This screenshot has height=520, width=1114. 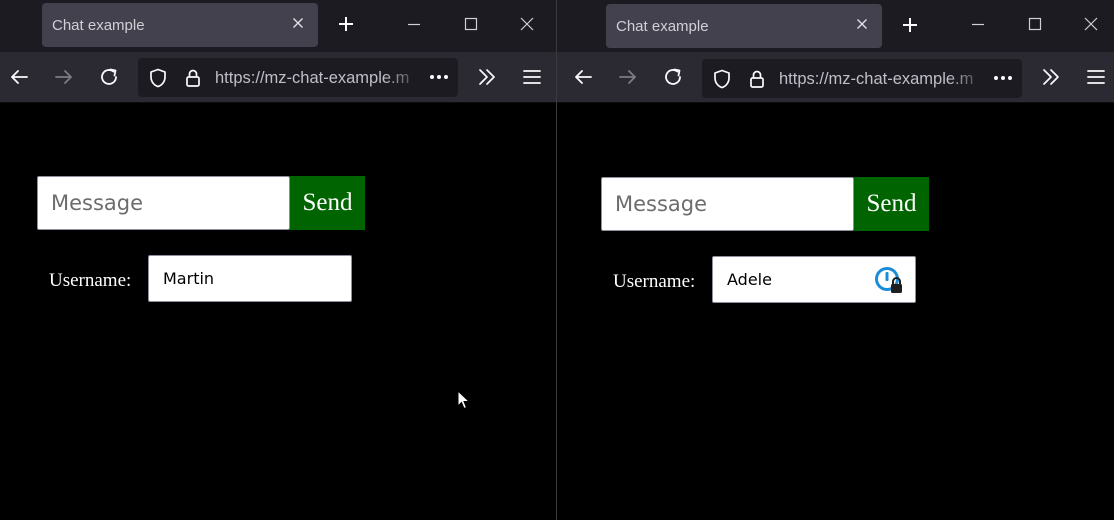 What do you see at coordinates (464, 400) in the screenshot?
I see `mouse-cursor-icon` at bounding box center [464, 400].